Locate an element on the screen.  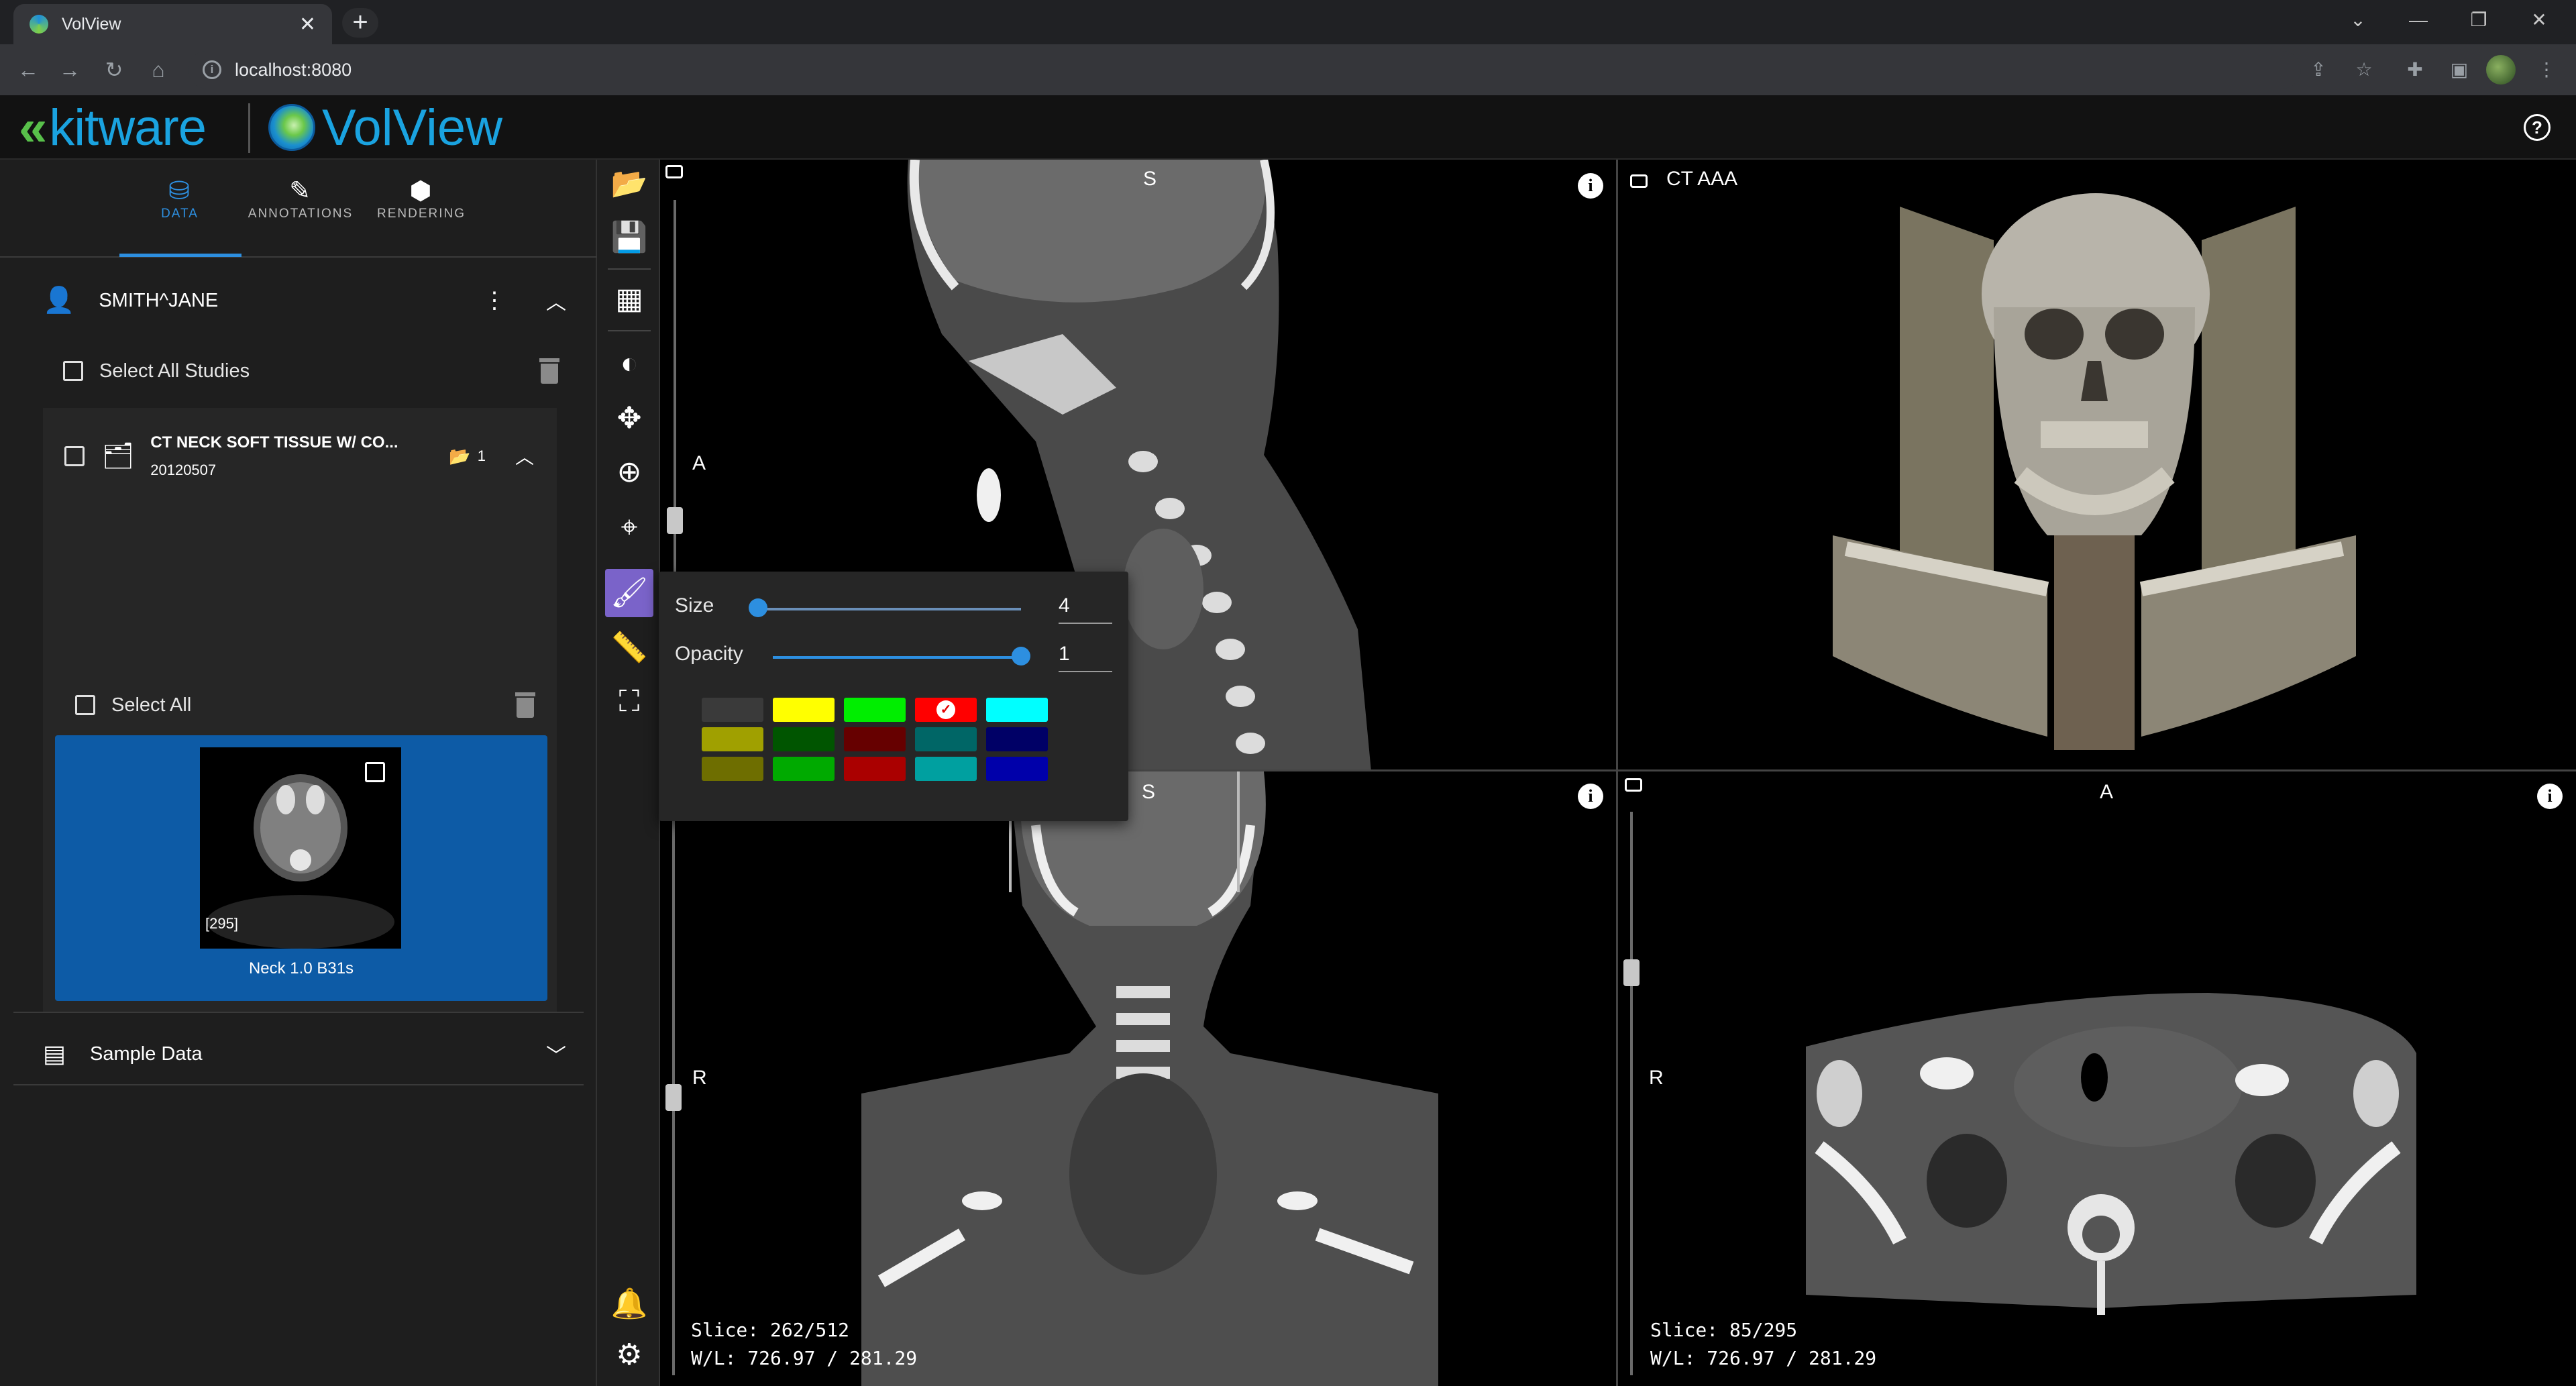
sagittal-slider-thumb is located at coordinates (675, 520).